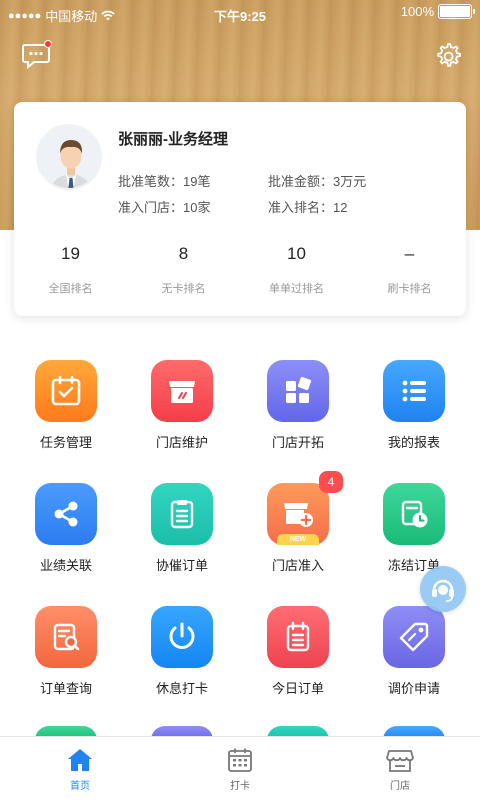 The image size is (480, 800). Describe the element at coordinates (164, 207) in the screenshot. I see `stores-admitted: 准入门店：10家` at that location.